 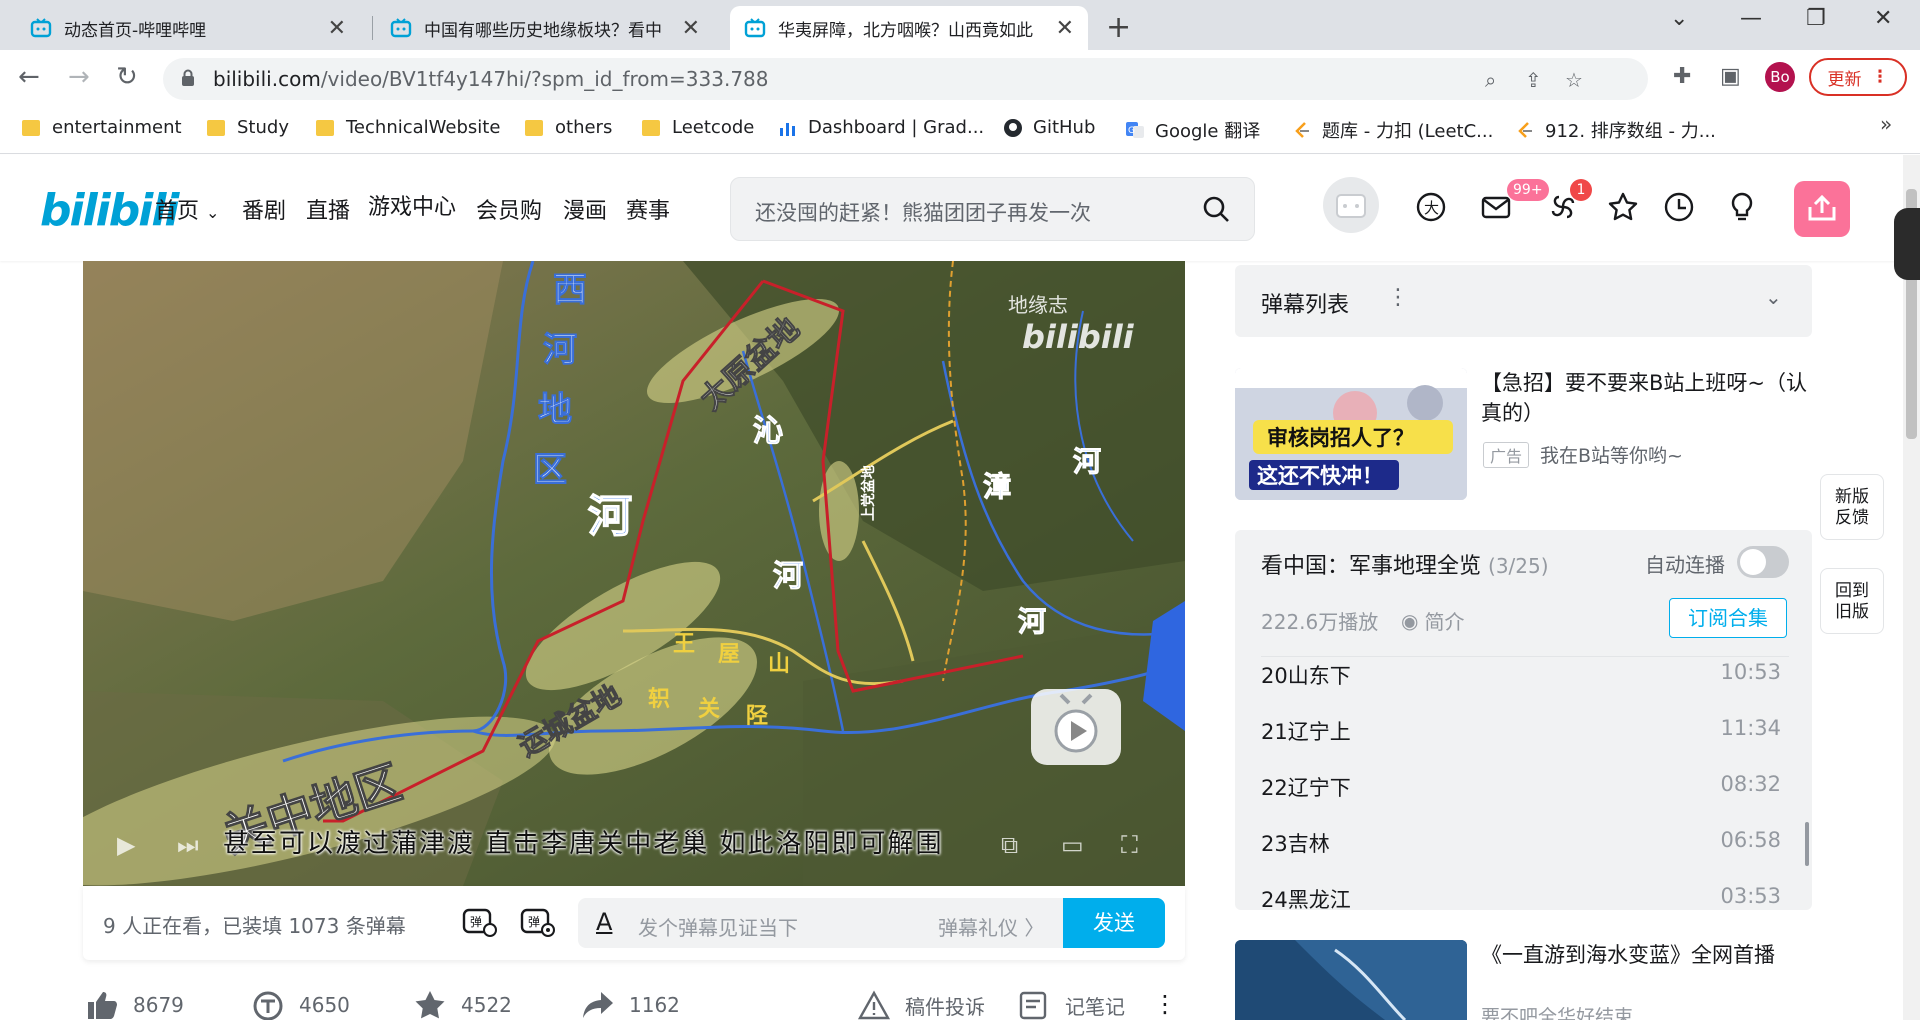 What do you see at coordinates (1763, 562) in the screenshot?
I see `autoplay-toggle` at bounding box center [1763, 562].